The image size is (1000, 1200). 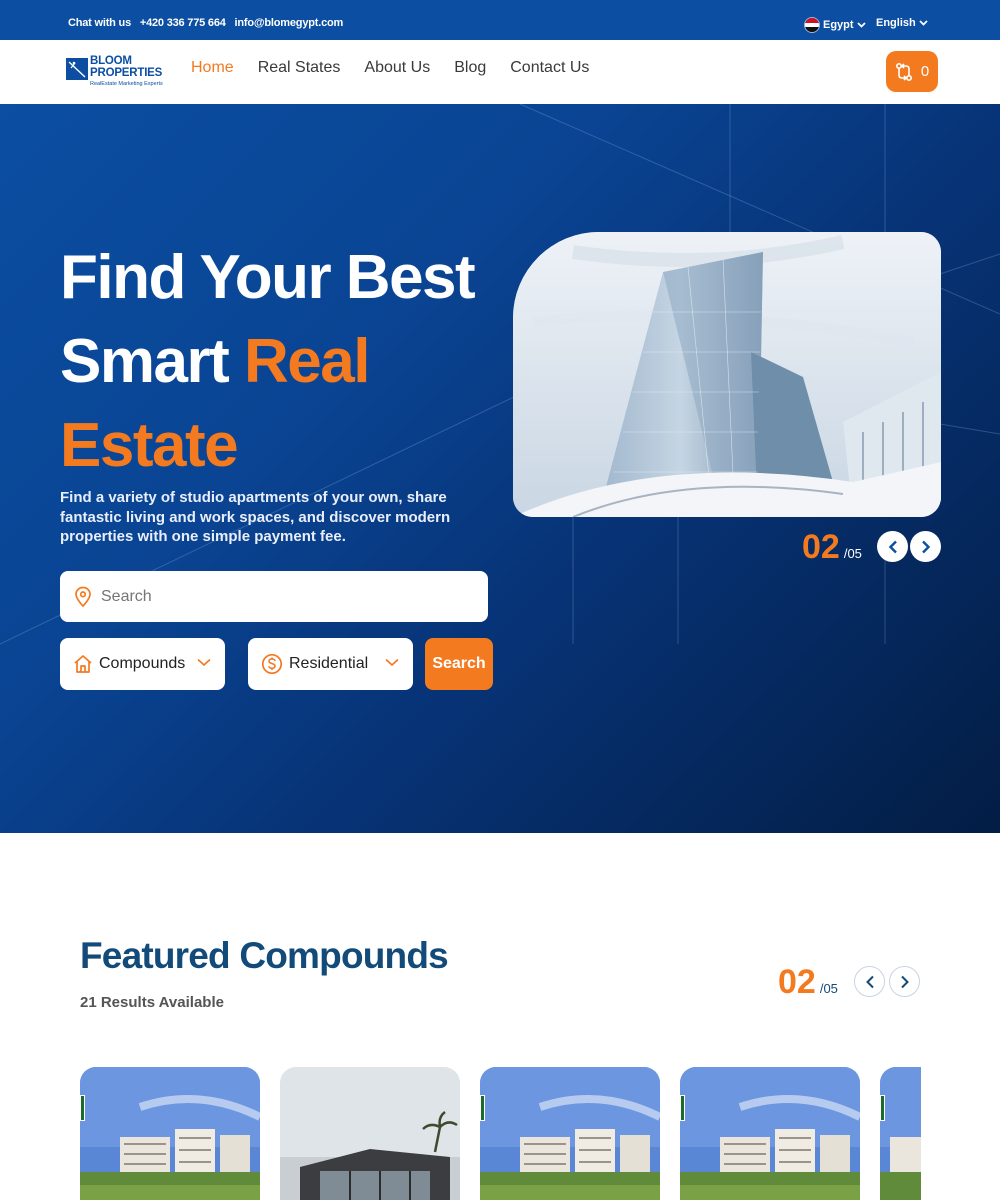 I want to click on featured-compounds-carousel, so click(x=500, y=1133).